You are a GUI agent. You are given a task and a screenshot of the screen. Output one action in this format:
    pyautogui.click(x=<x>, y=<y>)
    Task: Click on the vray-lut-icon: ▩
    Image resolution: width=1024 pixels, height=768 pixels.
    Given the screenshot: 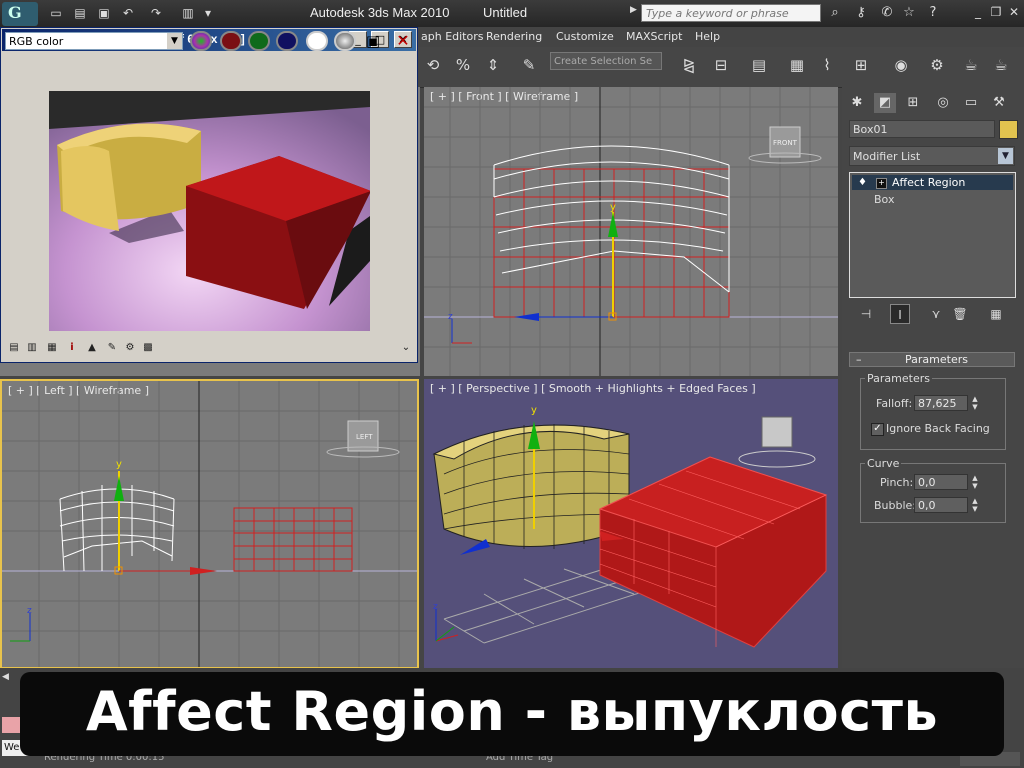 What is the action you would take?
    pyautogui.click(x=148, y=348)
    